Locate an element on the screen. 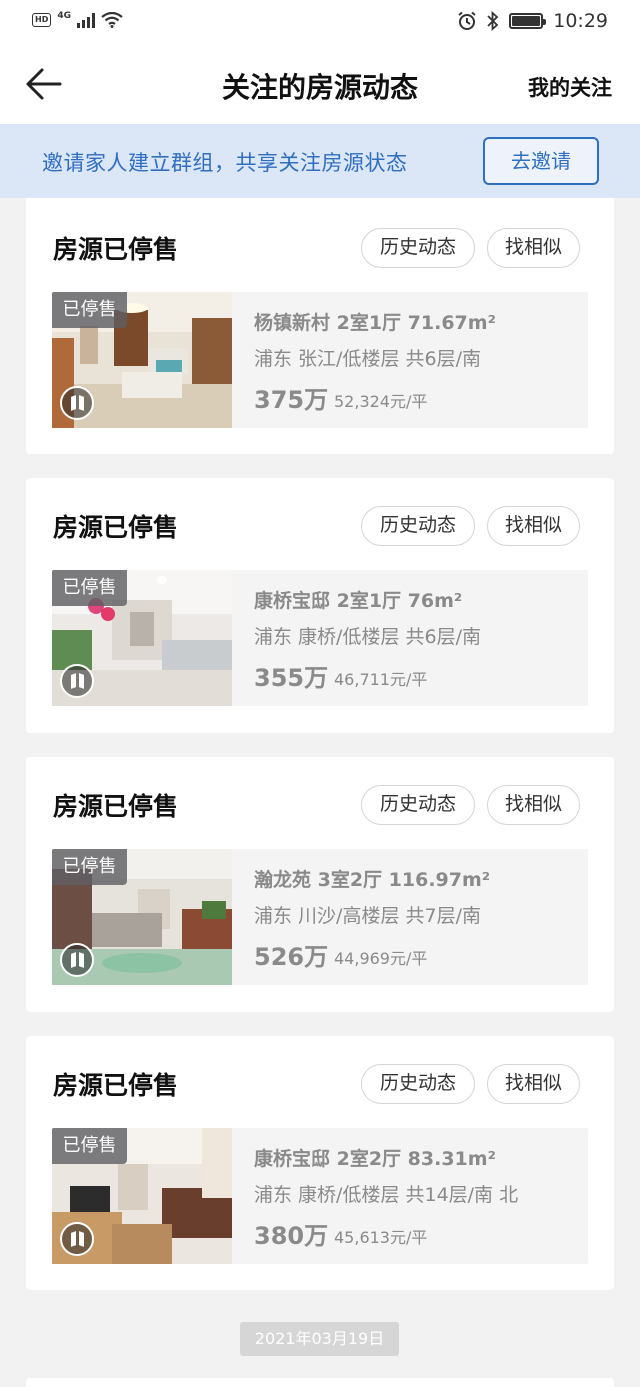  listing-title: 康桥宝邸 2室1厅 76m² is located at coordinates (358, 601).